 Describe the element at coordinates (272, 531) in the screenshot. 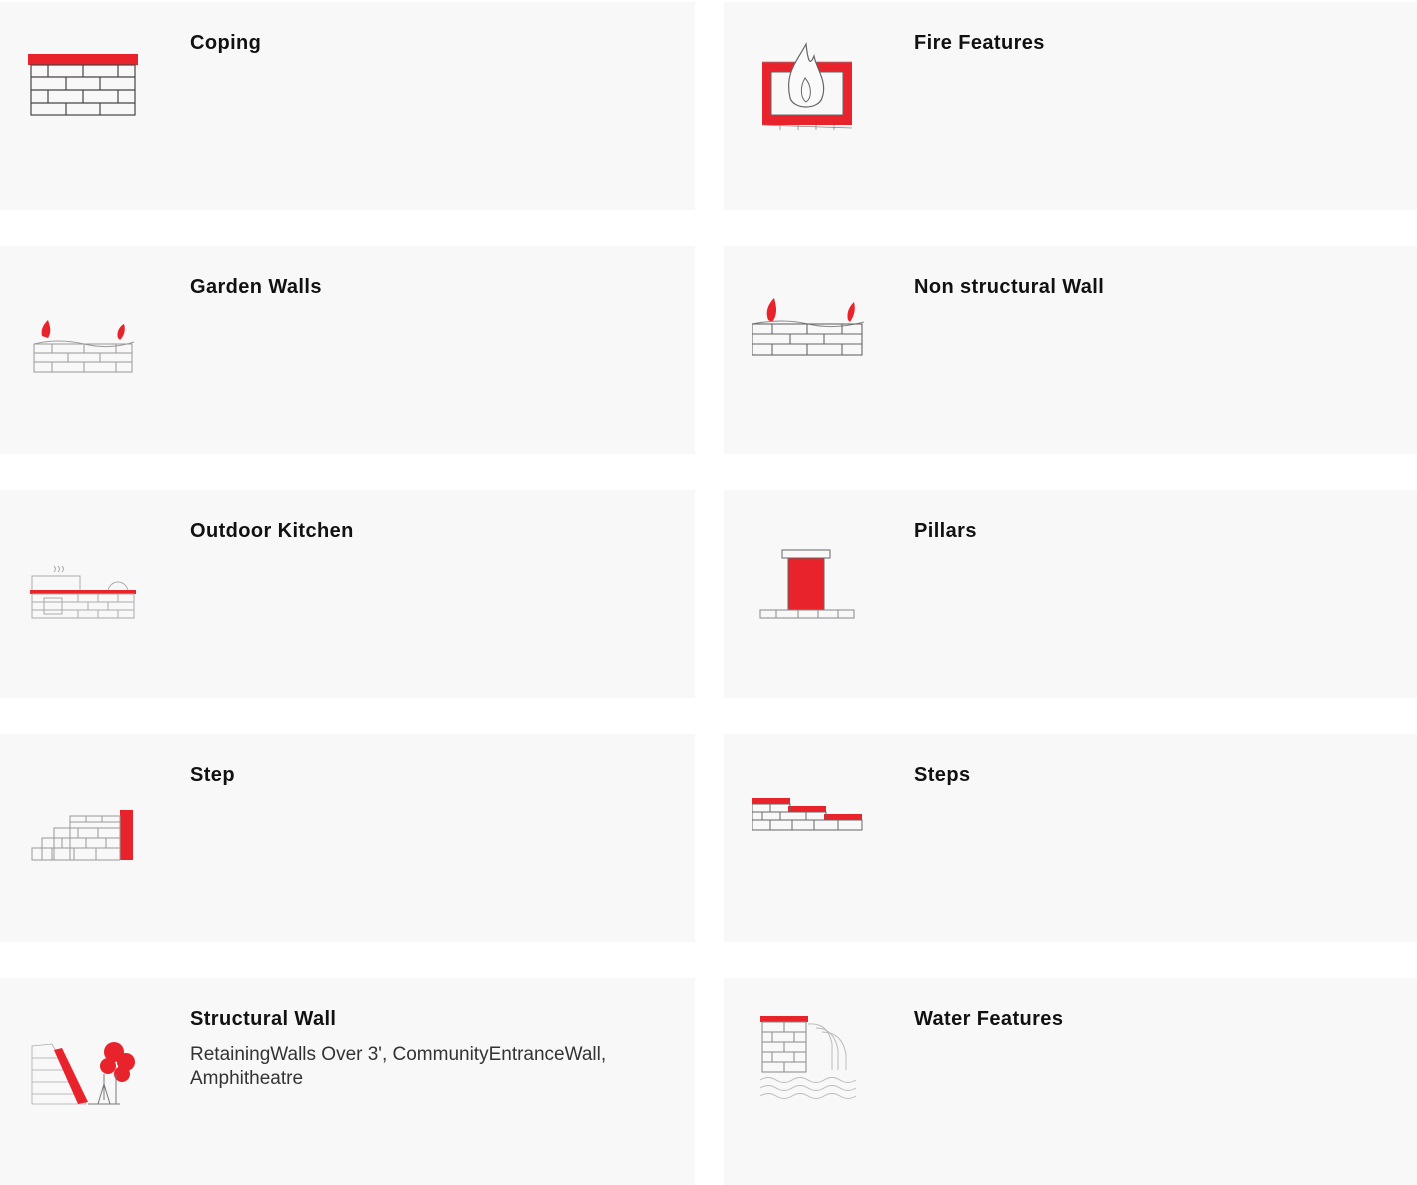

I see `card-title: Outdoor Kitchen` at that location.